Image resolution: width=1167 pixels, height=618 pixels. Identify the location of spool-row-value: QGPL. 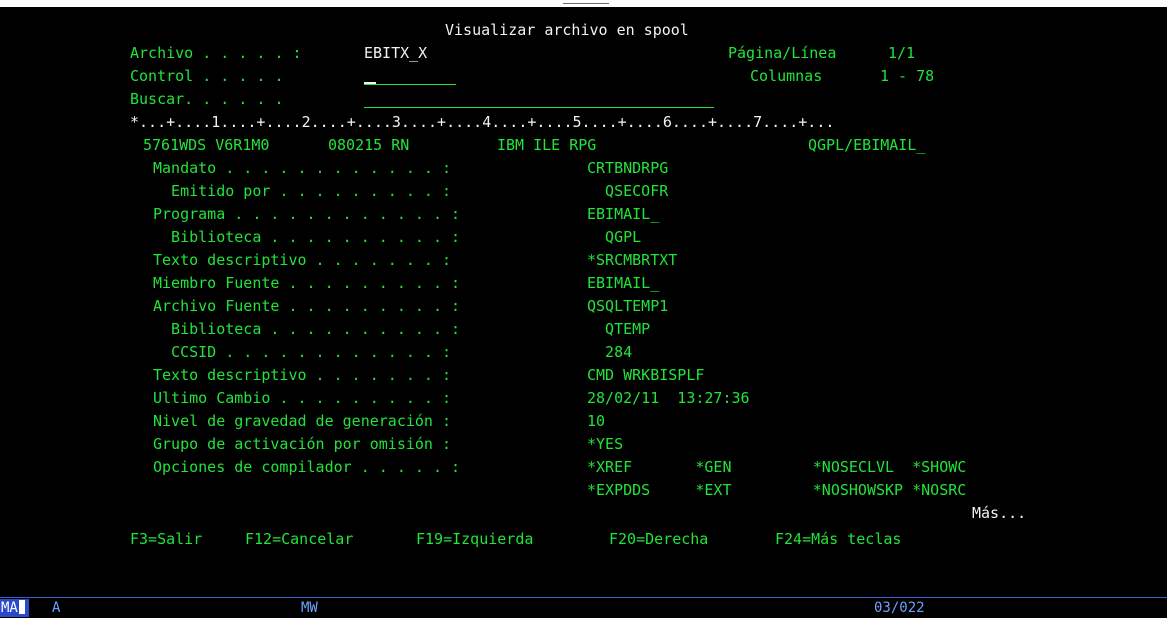
(614, 237).